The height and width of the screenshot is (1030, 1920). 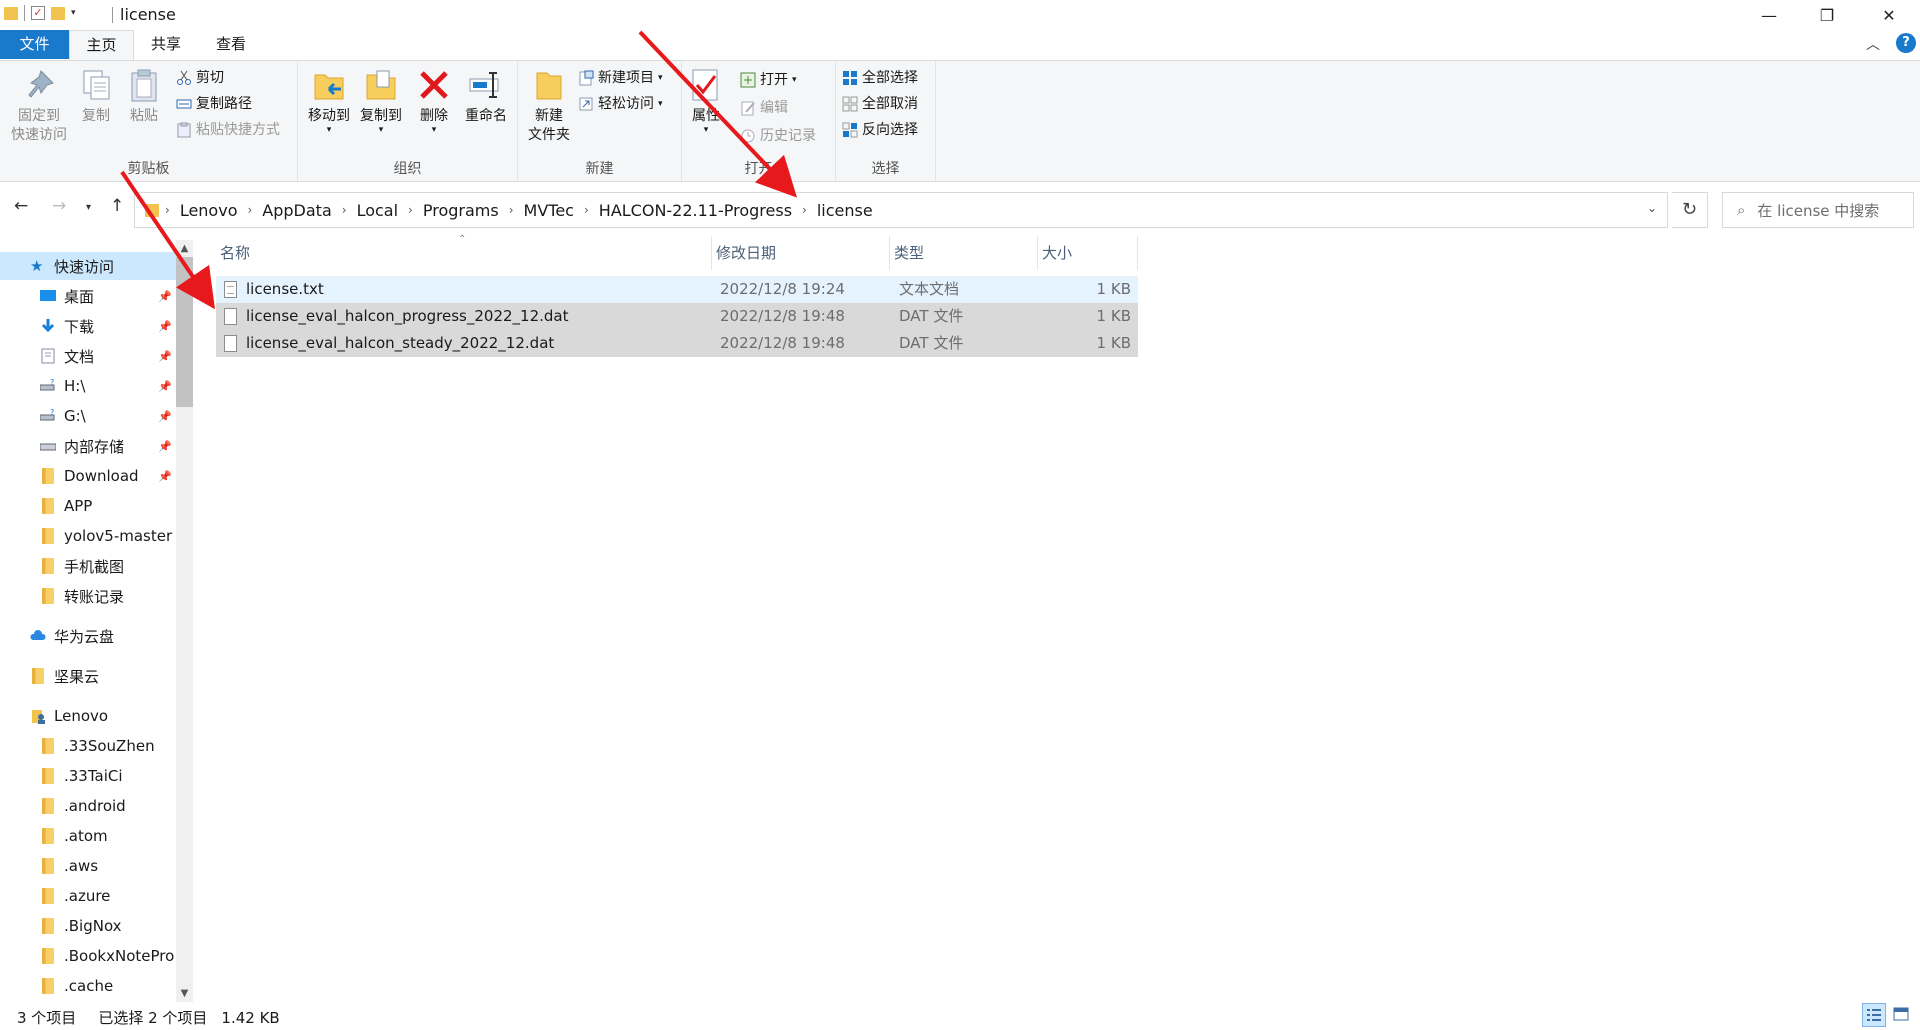 I want to click on clipboard-group-label: 剪贴板, so click(x=148, y=169).